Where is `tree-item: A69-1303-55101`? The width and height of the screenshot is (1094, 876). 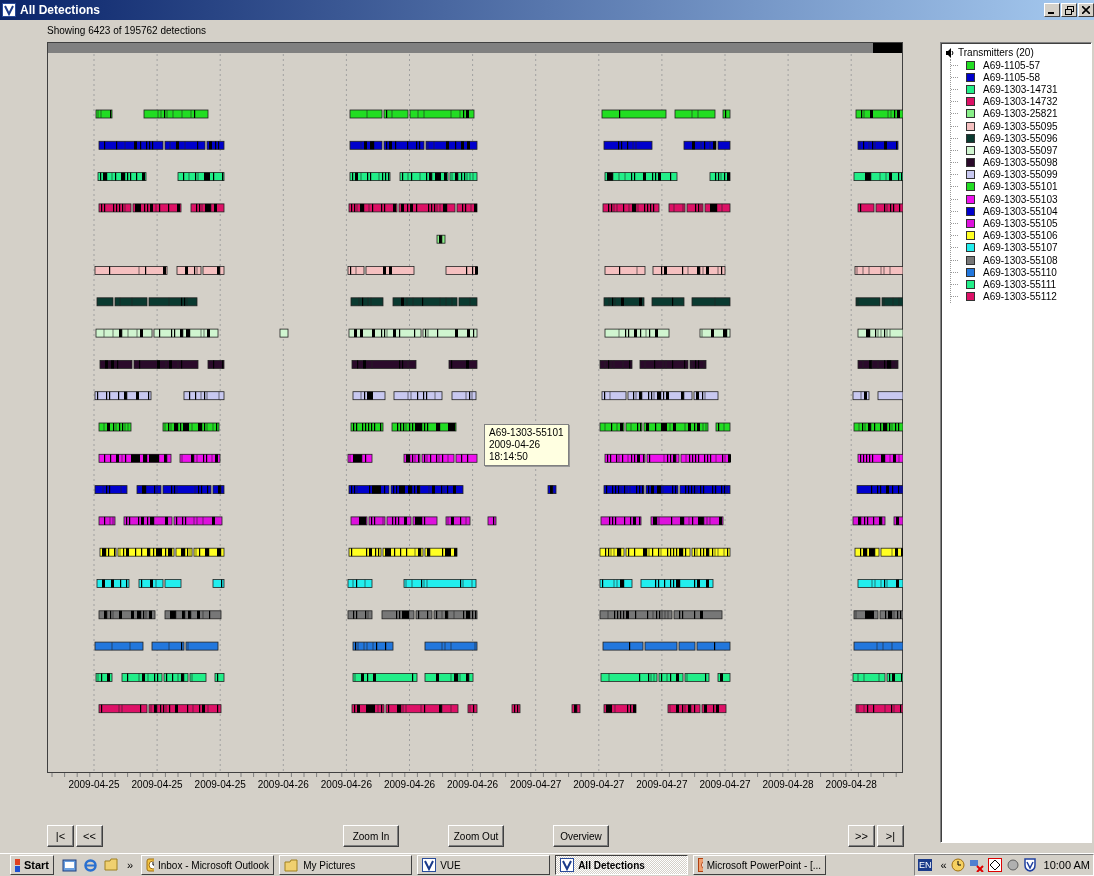
tree-item: A69-1303-55101 is located at coordinates (1020, 187).